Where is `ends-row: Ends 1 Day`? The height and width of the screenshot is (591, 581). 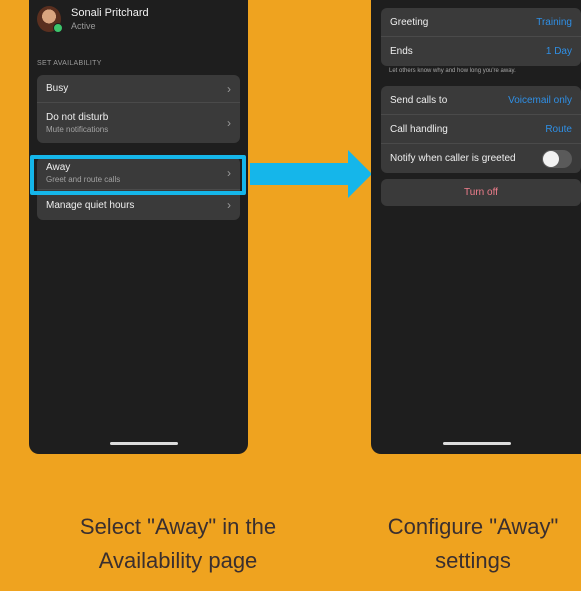
ends-row: Ends 1 Day is located at coordinates (481, 51).